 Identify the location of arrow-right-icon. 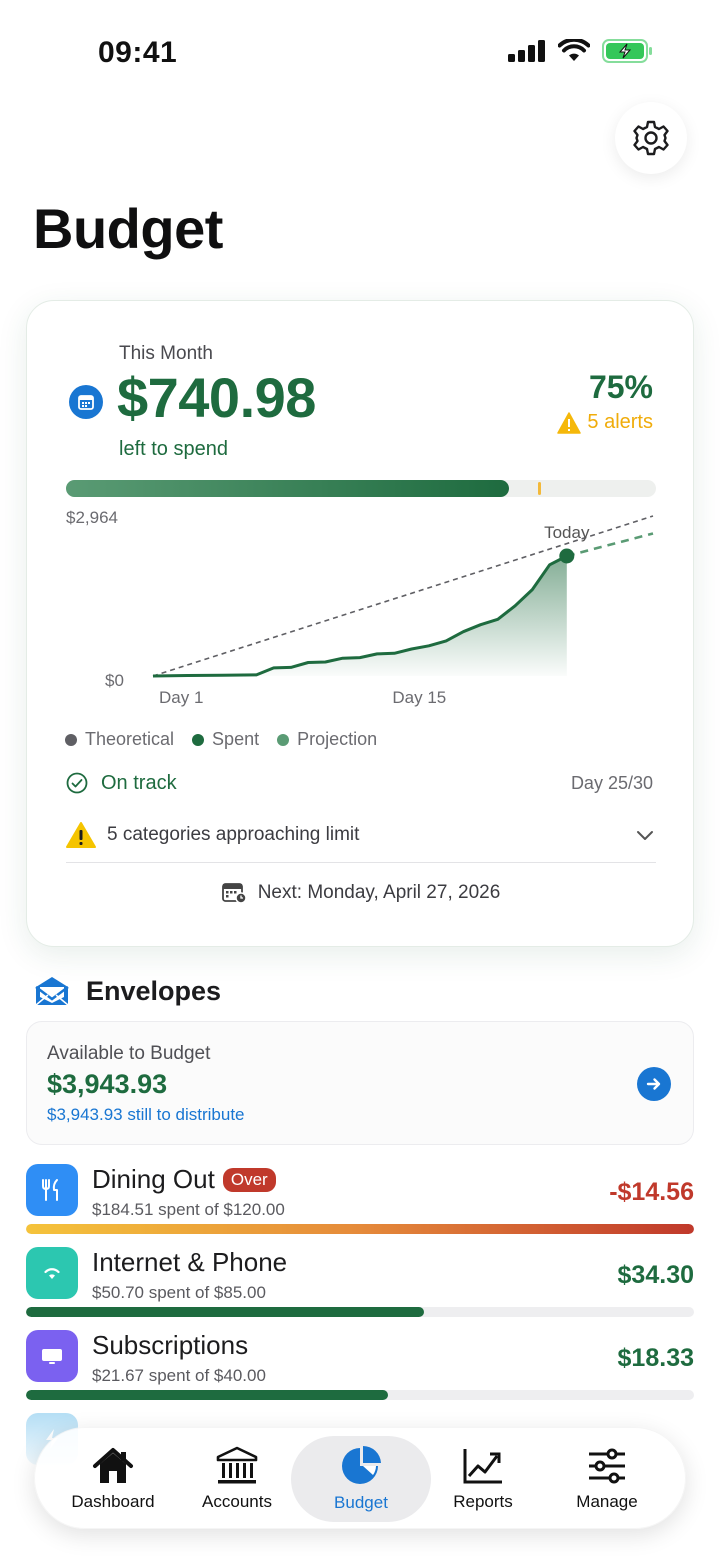
(653, 1084).